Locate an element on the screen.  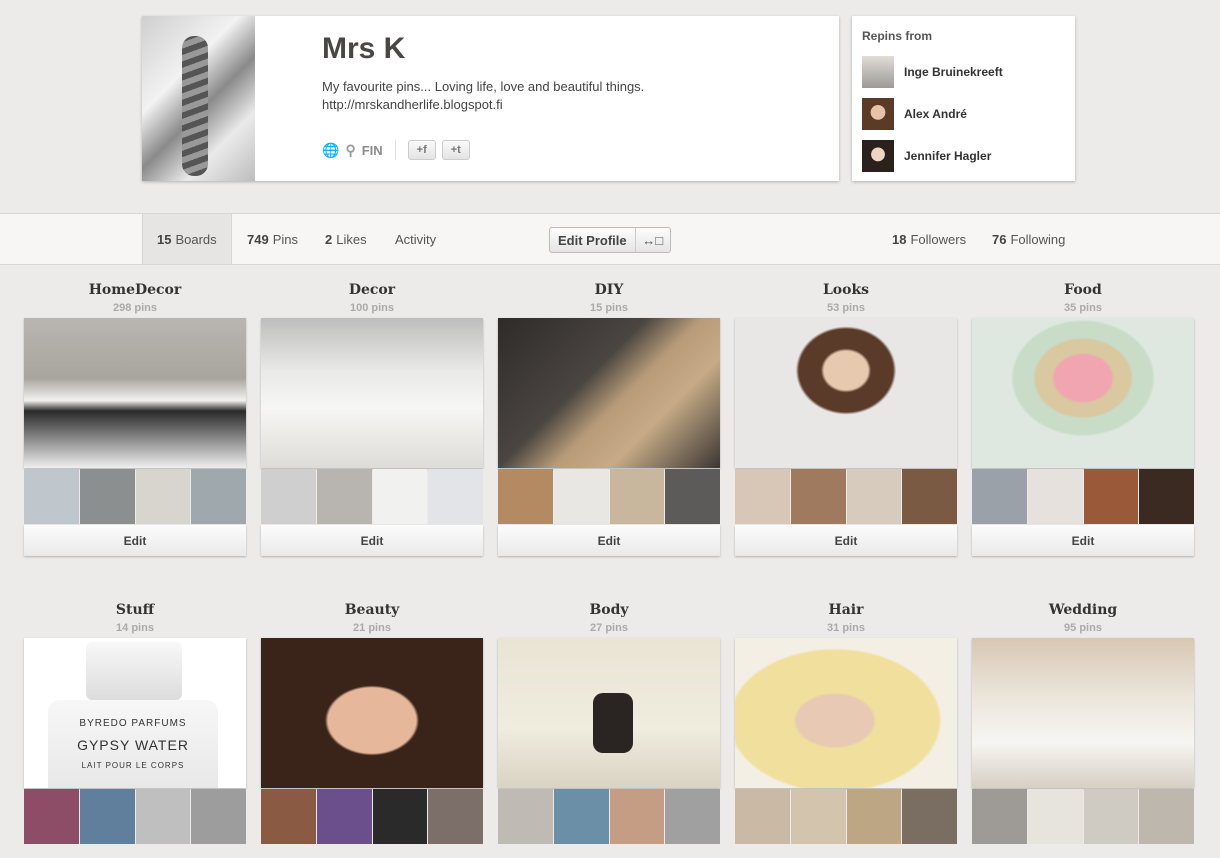
profile-photo is located at coordinates (198, 98).